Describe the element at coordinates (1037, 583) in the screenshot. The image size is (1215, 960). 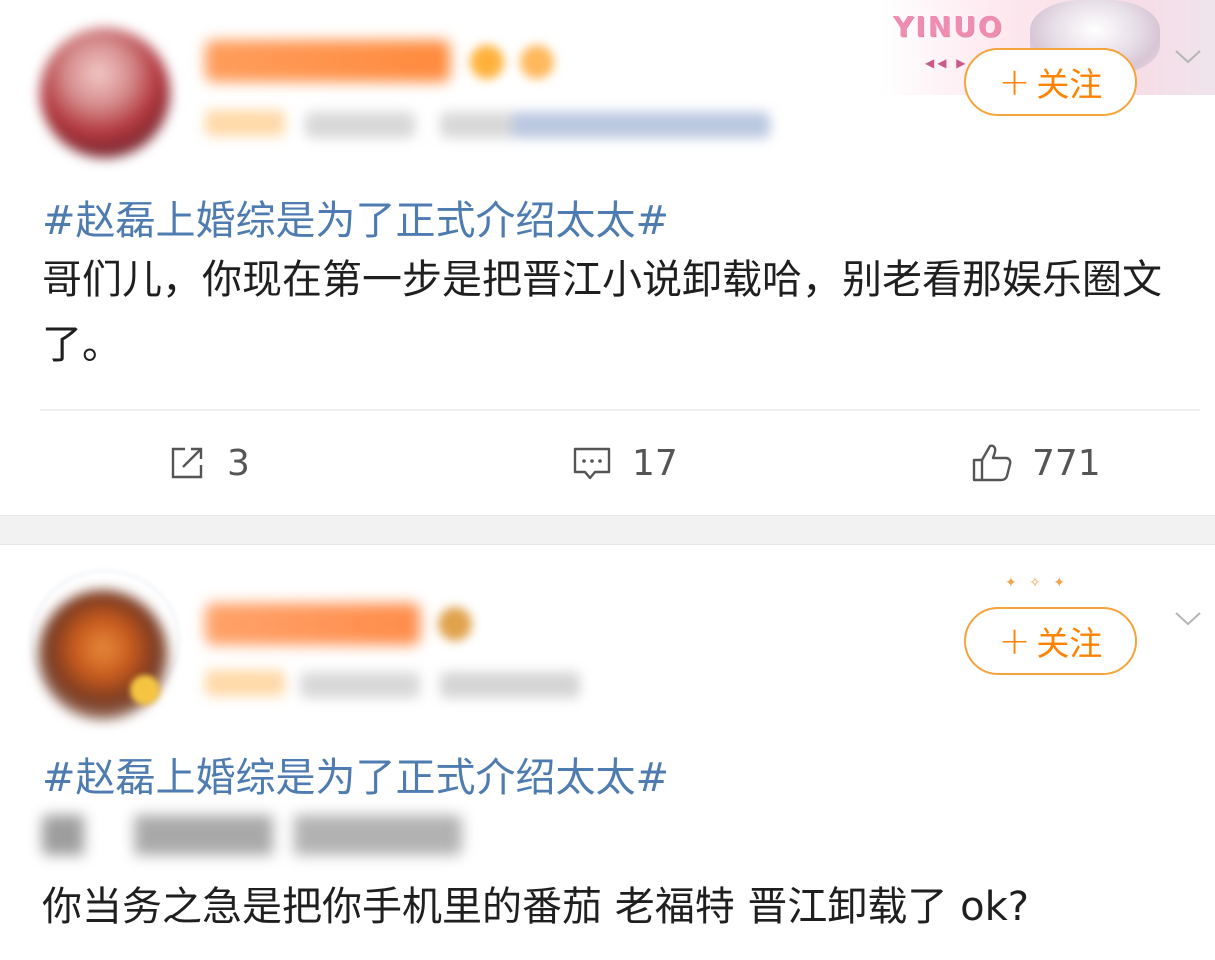
I see `card-decoration-sparkles: ✦ ✧ ✦` at that location.